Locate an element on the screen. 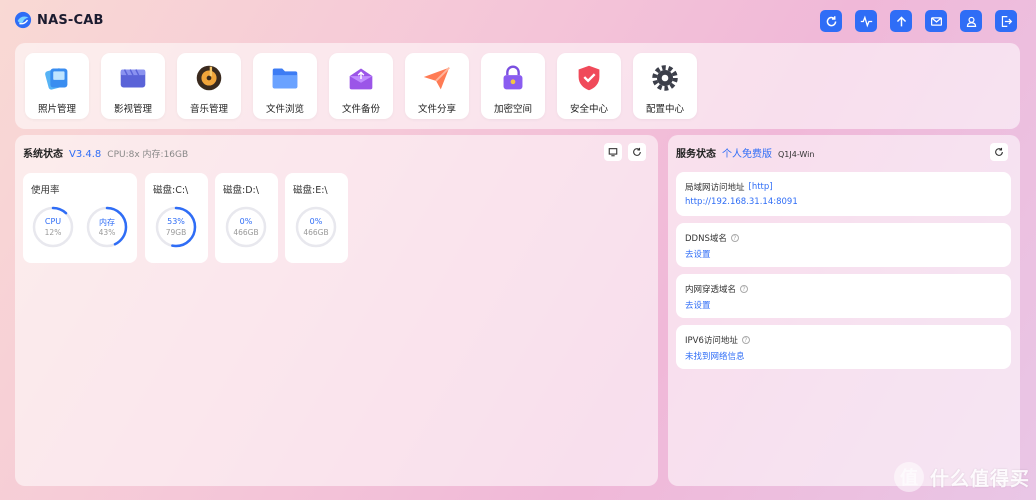  protocol-tag: [http] is located at coordinates (760, 187).